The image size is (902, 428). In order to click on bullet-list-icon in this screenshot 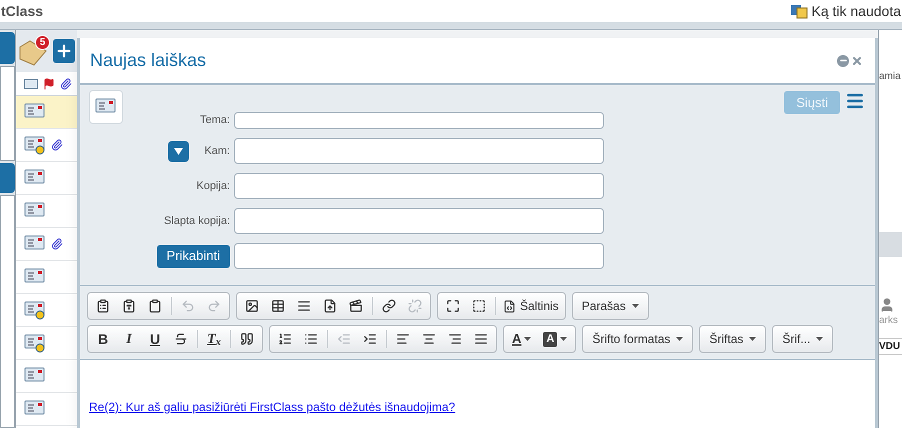, I will do `click(311, 339)`.